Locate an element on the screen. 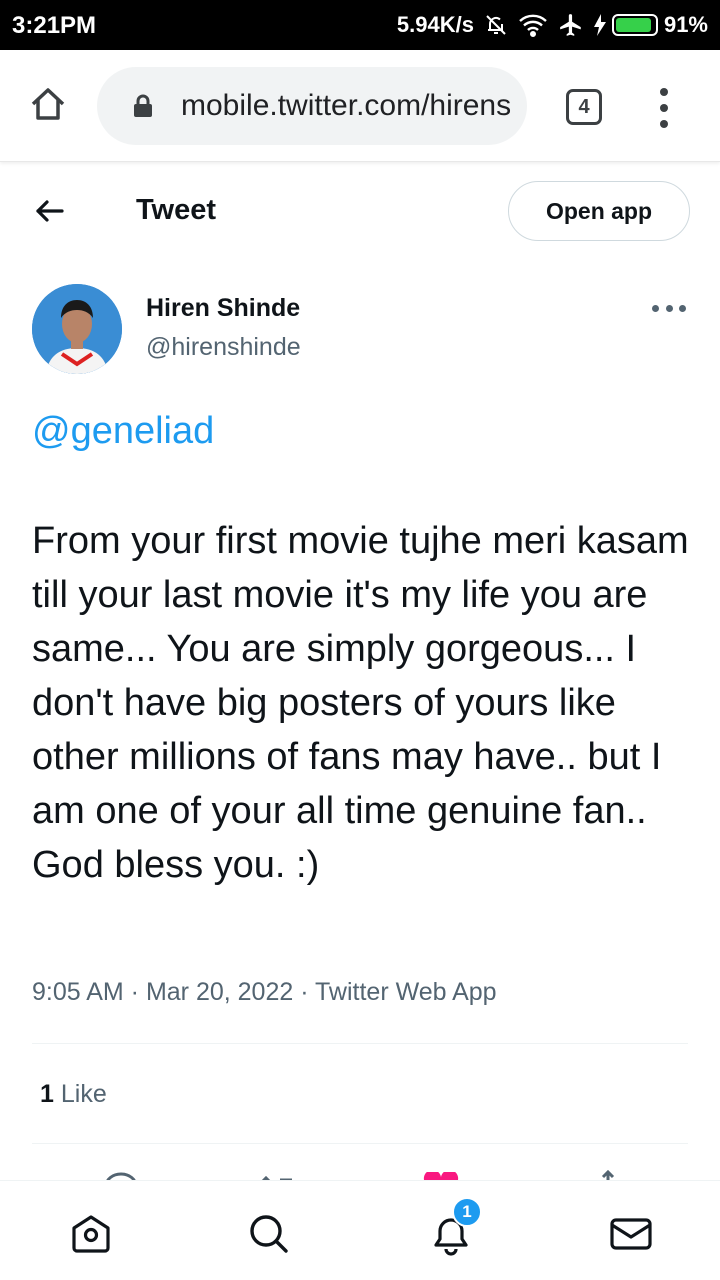 Image resolution: width=720 pixels, height=1280 pixels. like-count: 1 is located at coordinates (47, 1094).